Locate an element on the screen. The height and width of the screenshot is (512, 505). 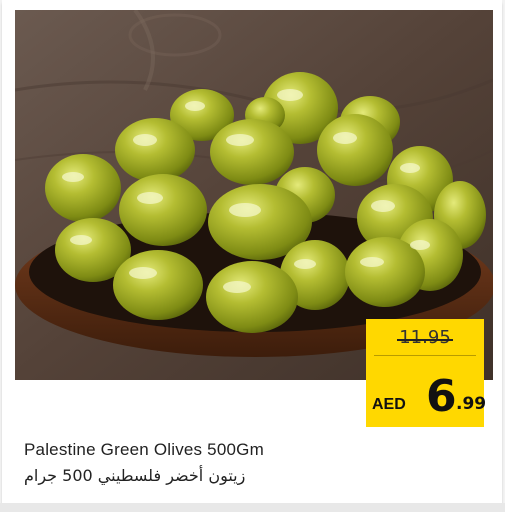
bottom-bar is located at coordinates (252, 507).